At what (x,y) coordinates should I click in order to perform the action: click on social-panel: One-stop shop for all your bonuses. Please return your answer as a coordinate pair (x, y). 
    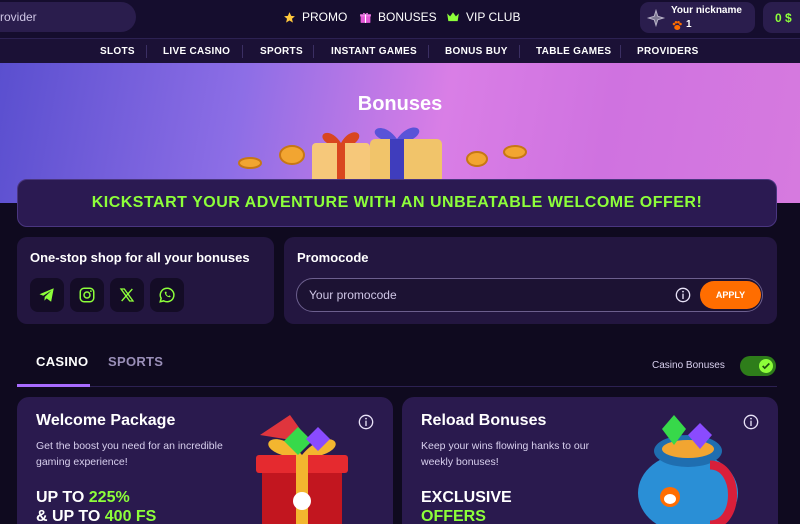
    Looking at the image, I should click on (145, 280).